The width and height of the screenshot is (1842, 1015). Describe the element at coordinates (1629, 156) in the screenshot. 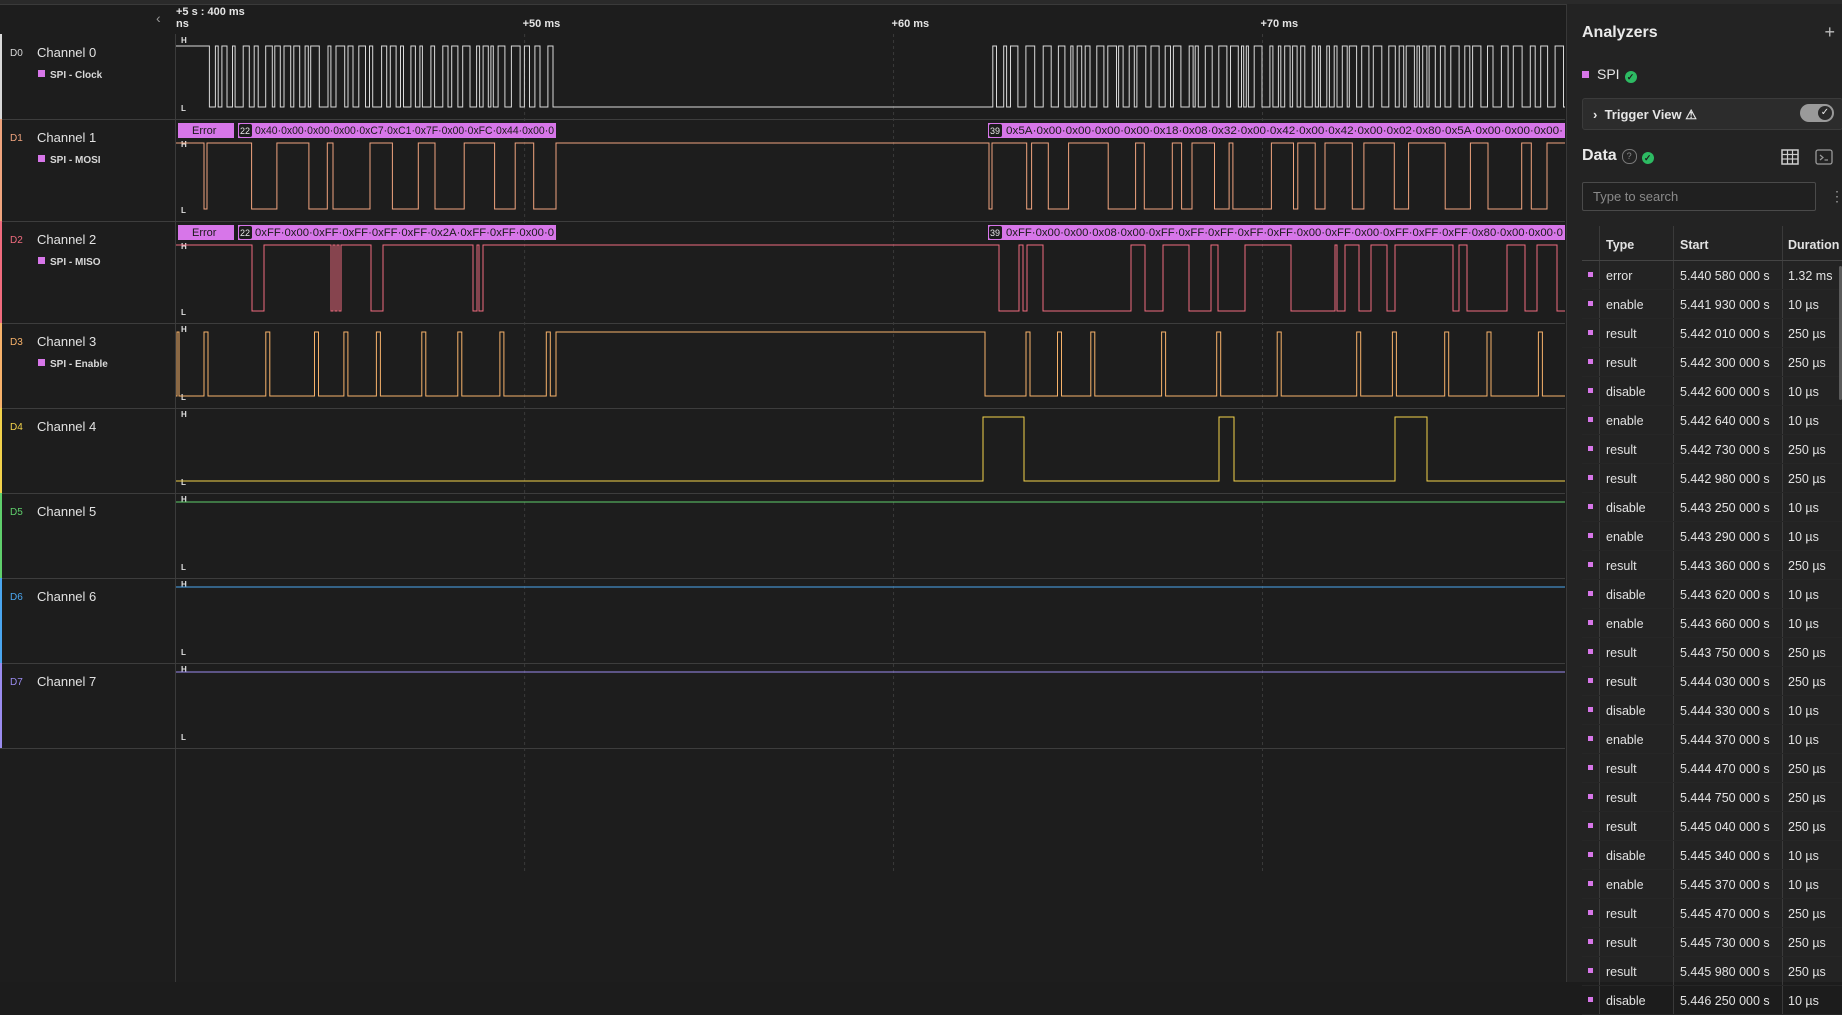

I see `help-circle-icon: ?` at that location.